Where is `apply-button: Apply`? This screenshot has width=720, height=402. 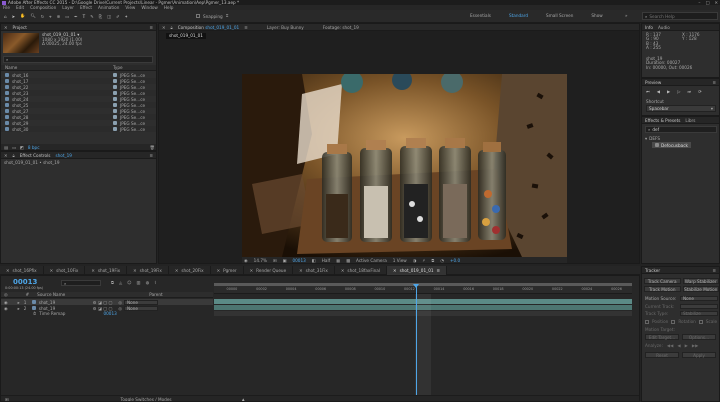
apply-button: Apply is located at coordinates (699, 355).